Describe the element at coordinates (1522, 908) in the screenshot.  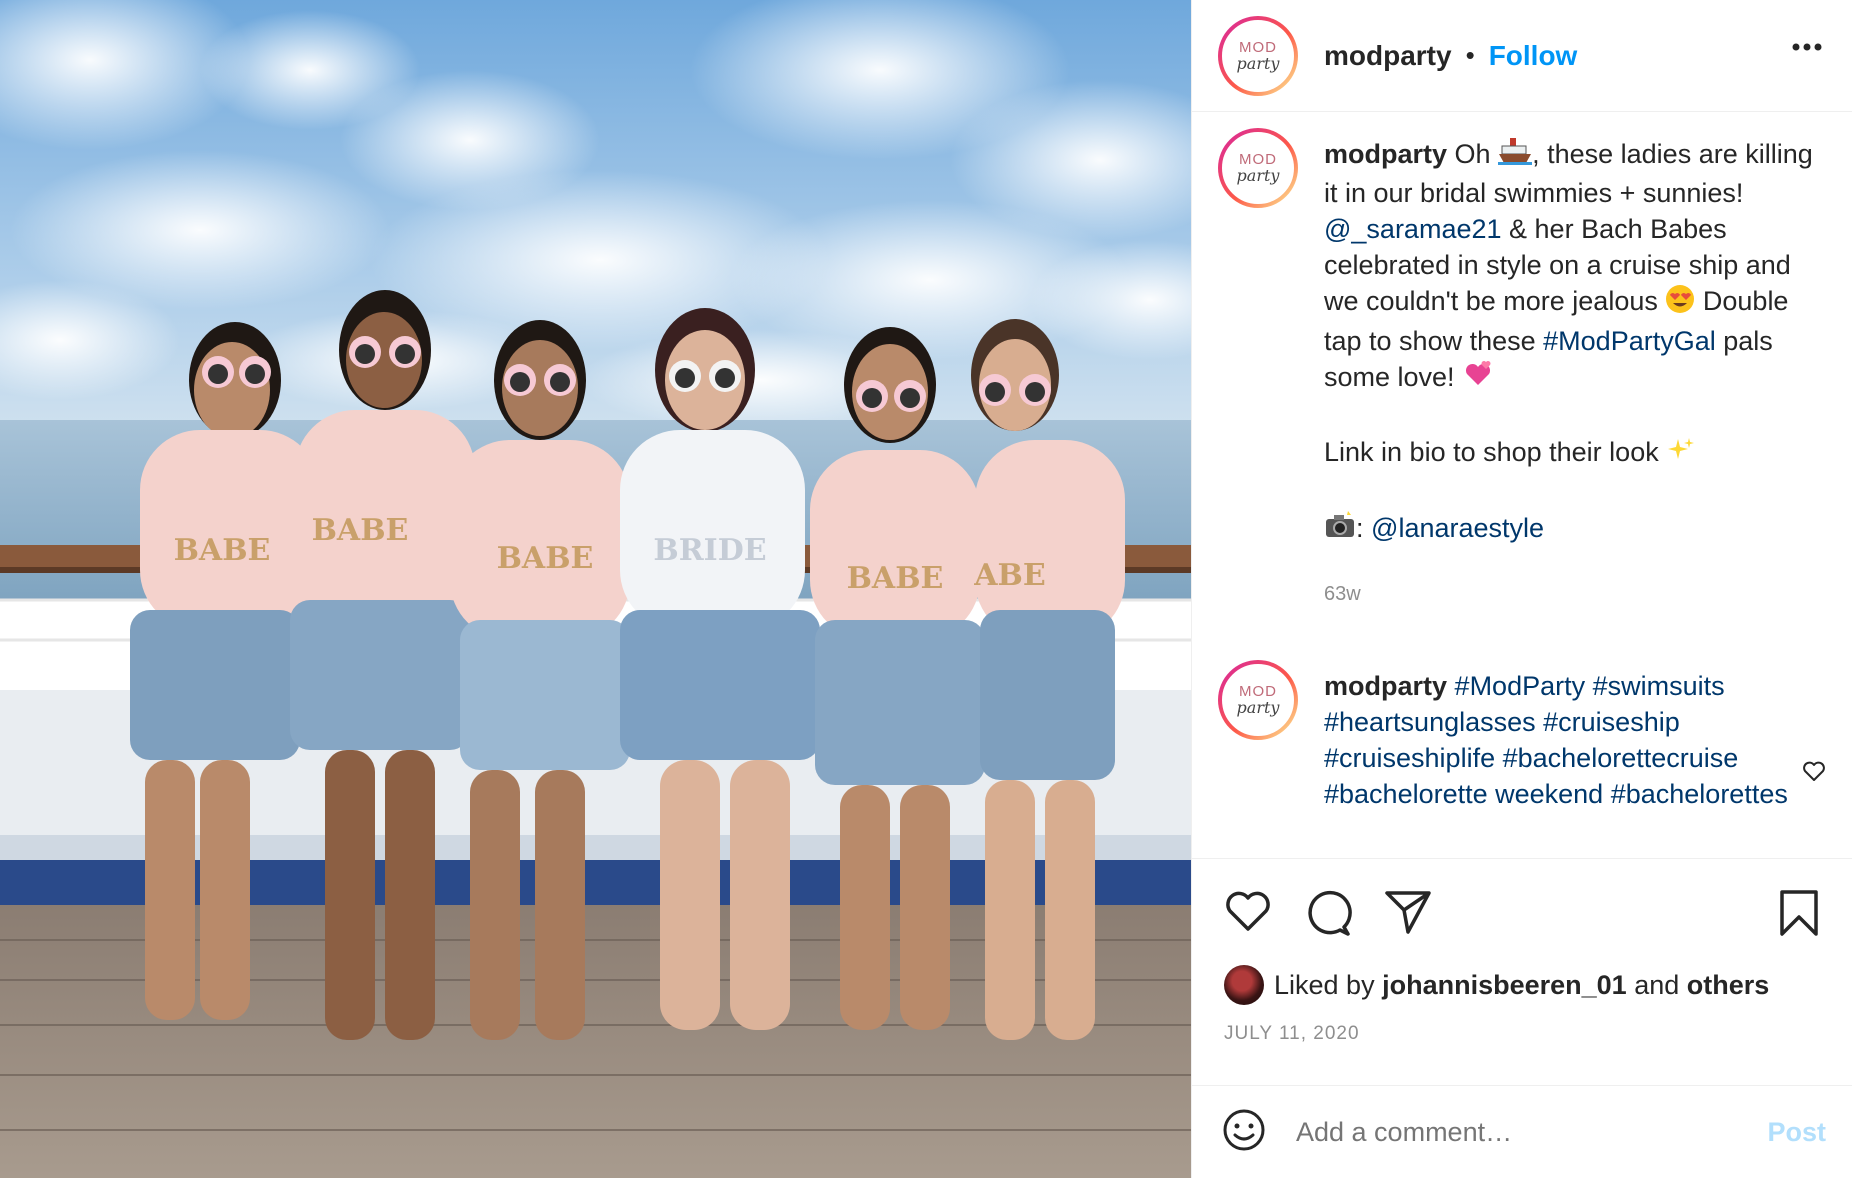
I see `action-bar` at that location.